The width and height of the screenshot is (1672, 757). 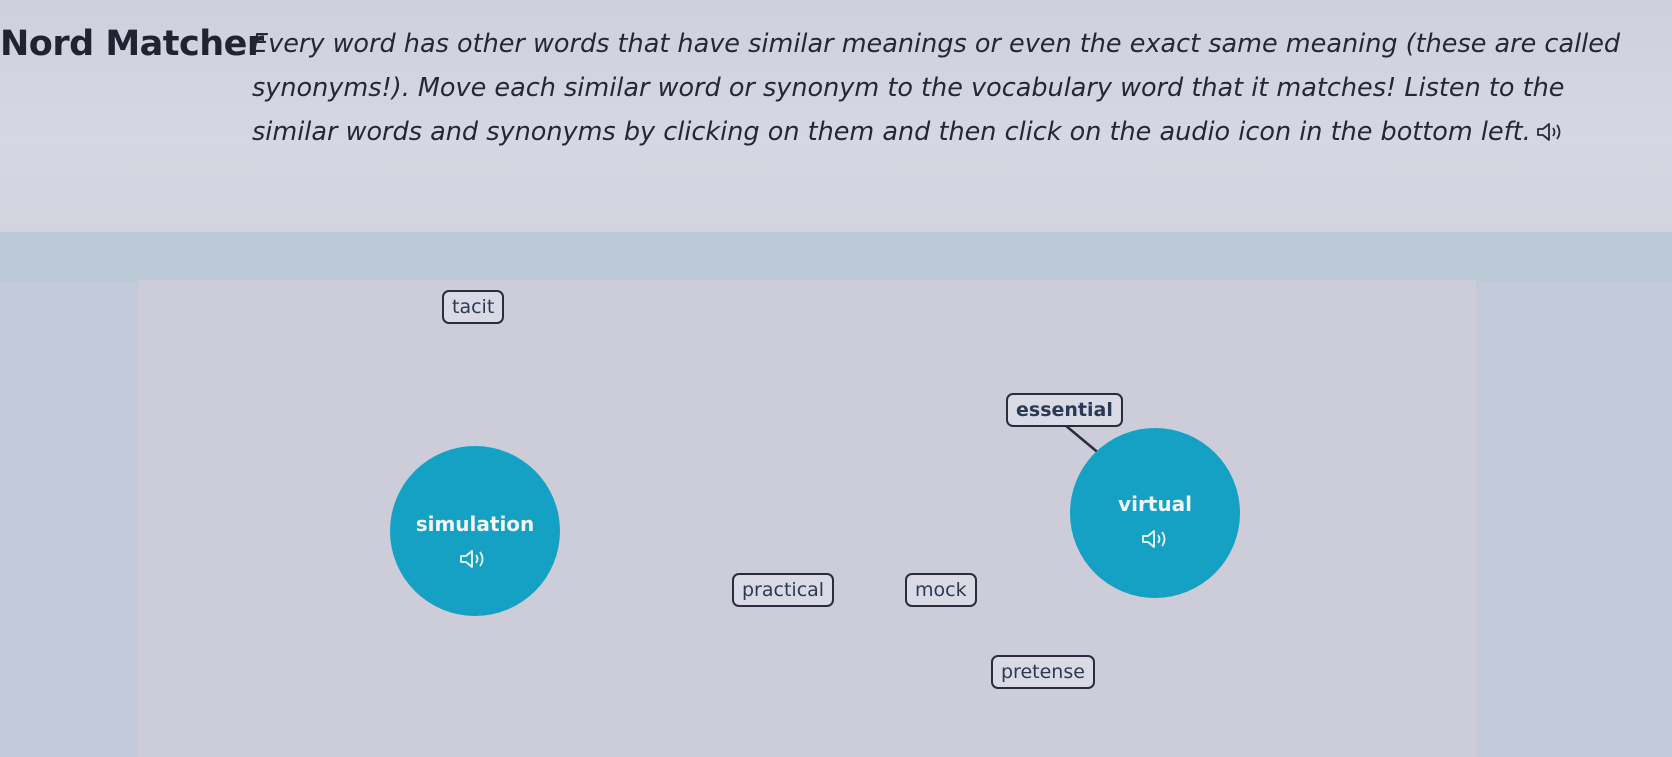 I want to click on target-simulation: simulation, so click(x=475, y=531).